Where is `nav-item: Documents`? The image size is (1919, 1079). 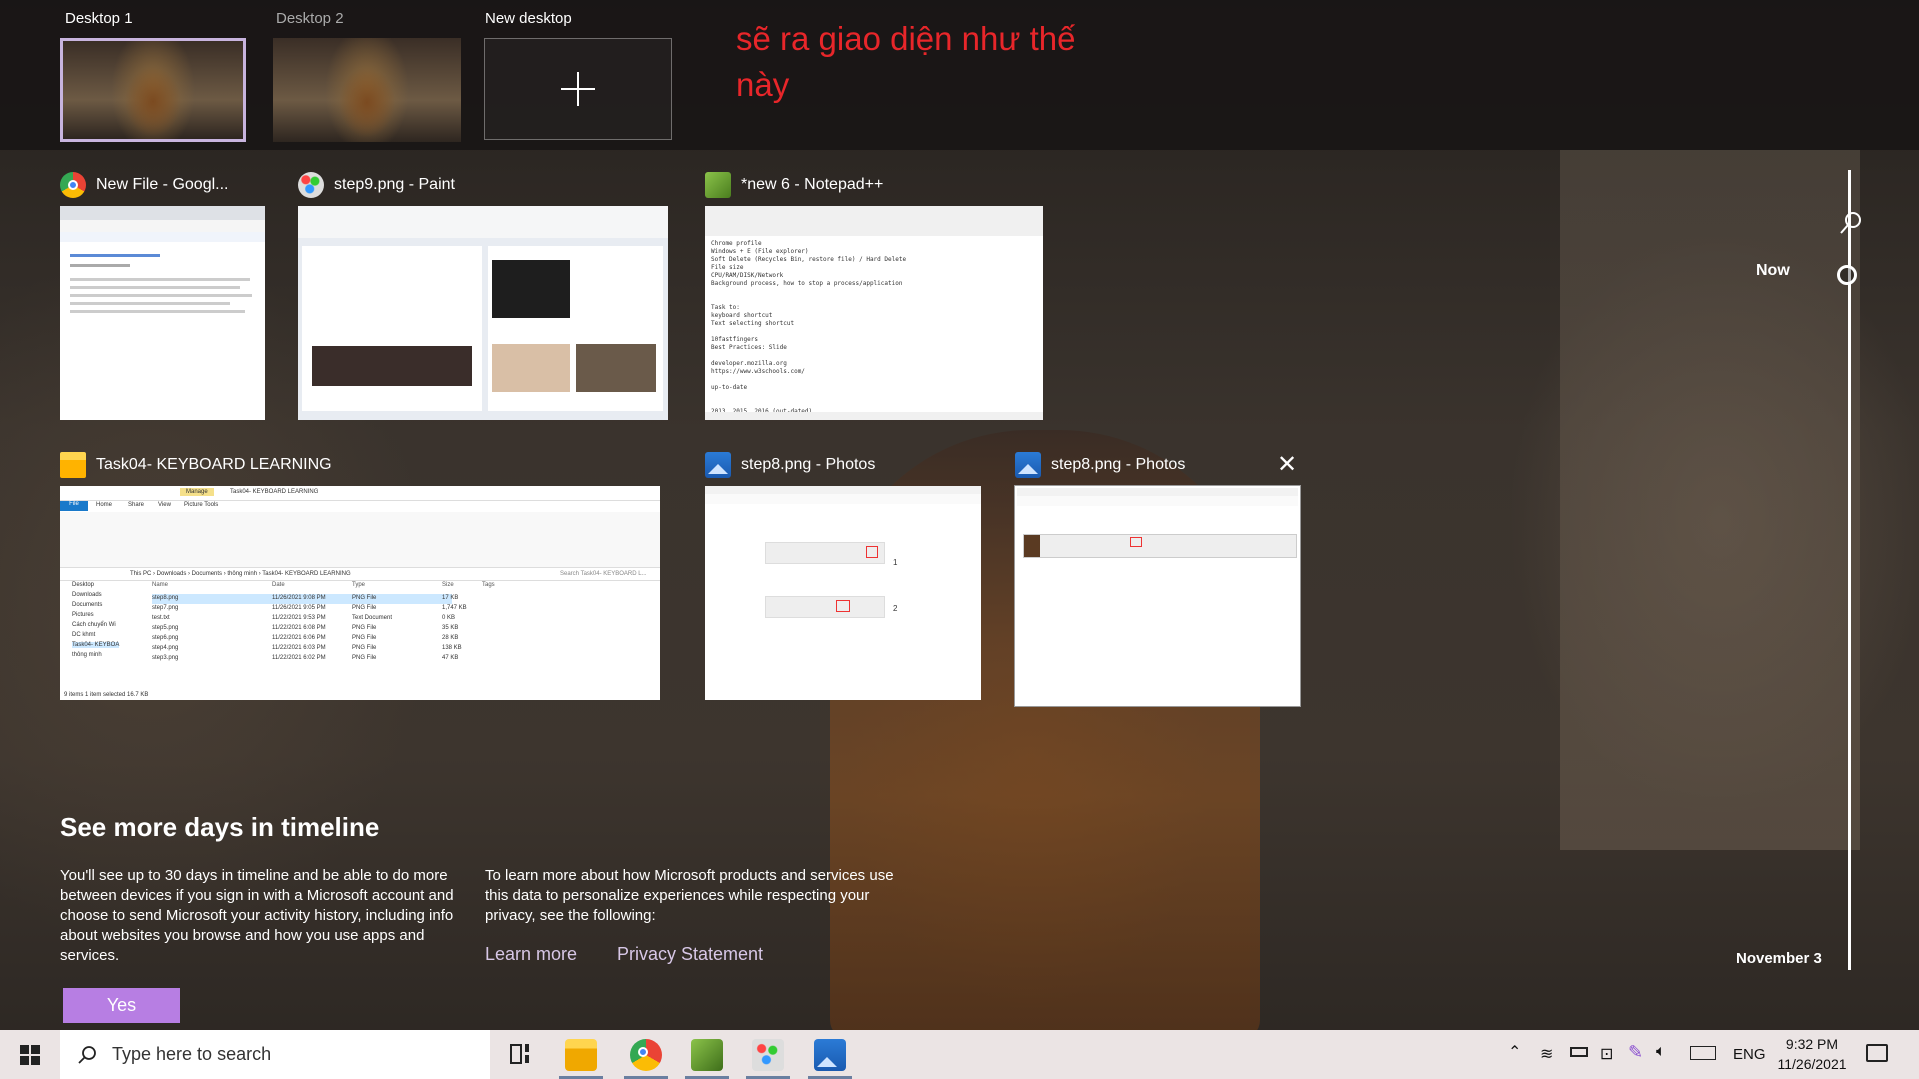
nav-item: Documents is located at coordinates (87, 605).